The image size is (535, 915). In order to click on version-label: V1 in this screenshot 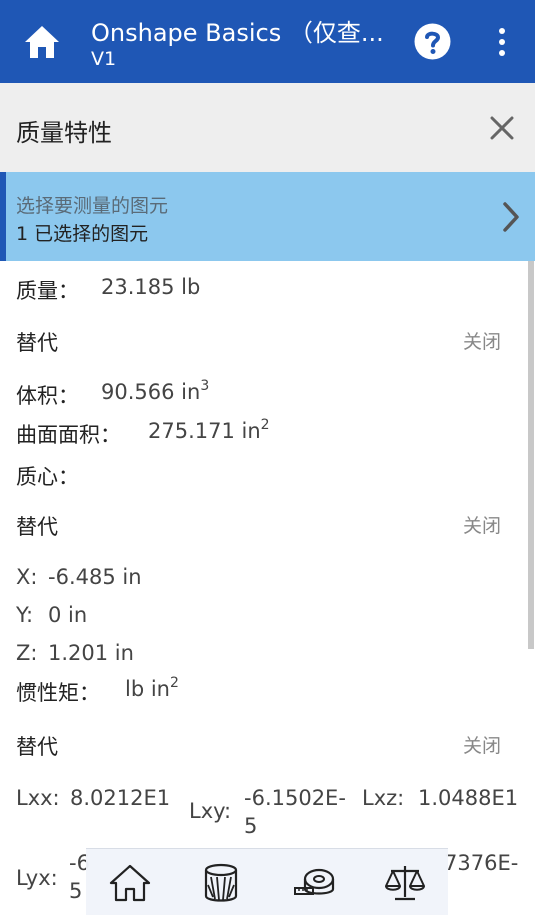, I will do `click(104, 59)`.